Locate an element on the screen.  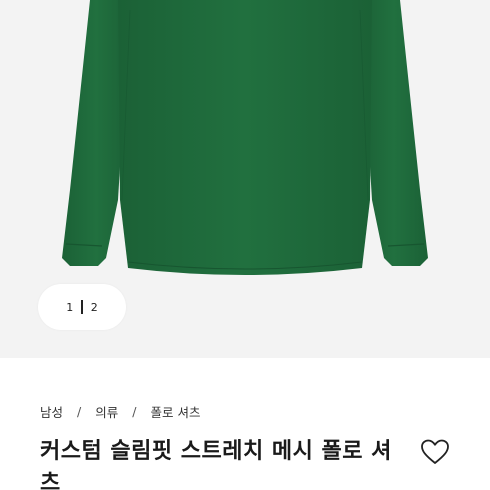
heart-outline-icon is located at coordinates (435, 451).